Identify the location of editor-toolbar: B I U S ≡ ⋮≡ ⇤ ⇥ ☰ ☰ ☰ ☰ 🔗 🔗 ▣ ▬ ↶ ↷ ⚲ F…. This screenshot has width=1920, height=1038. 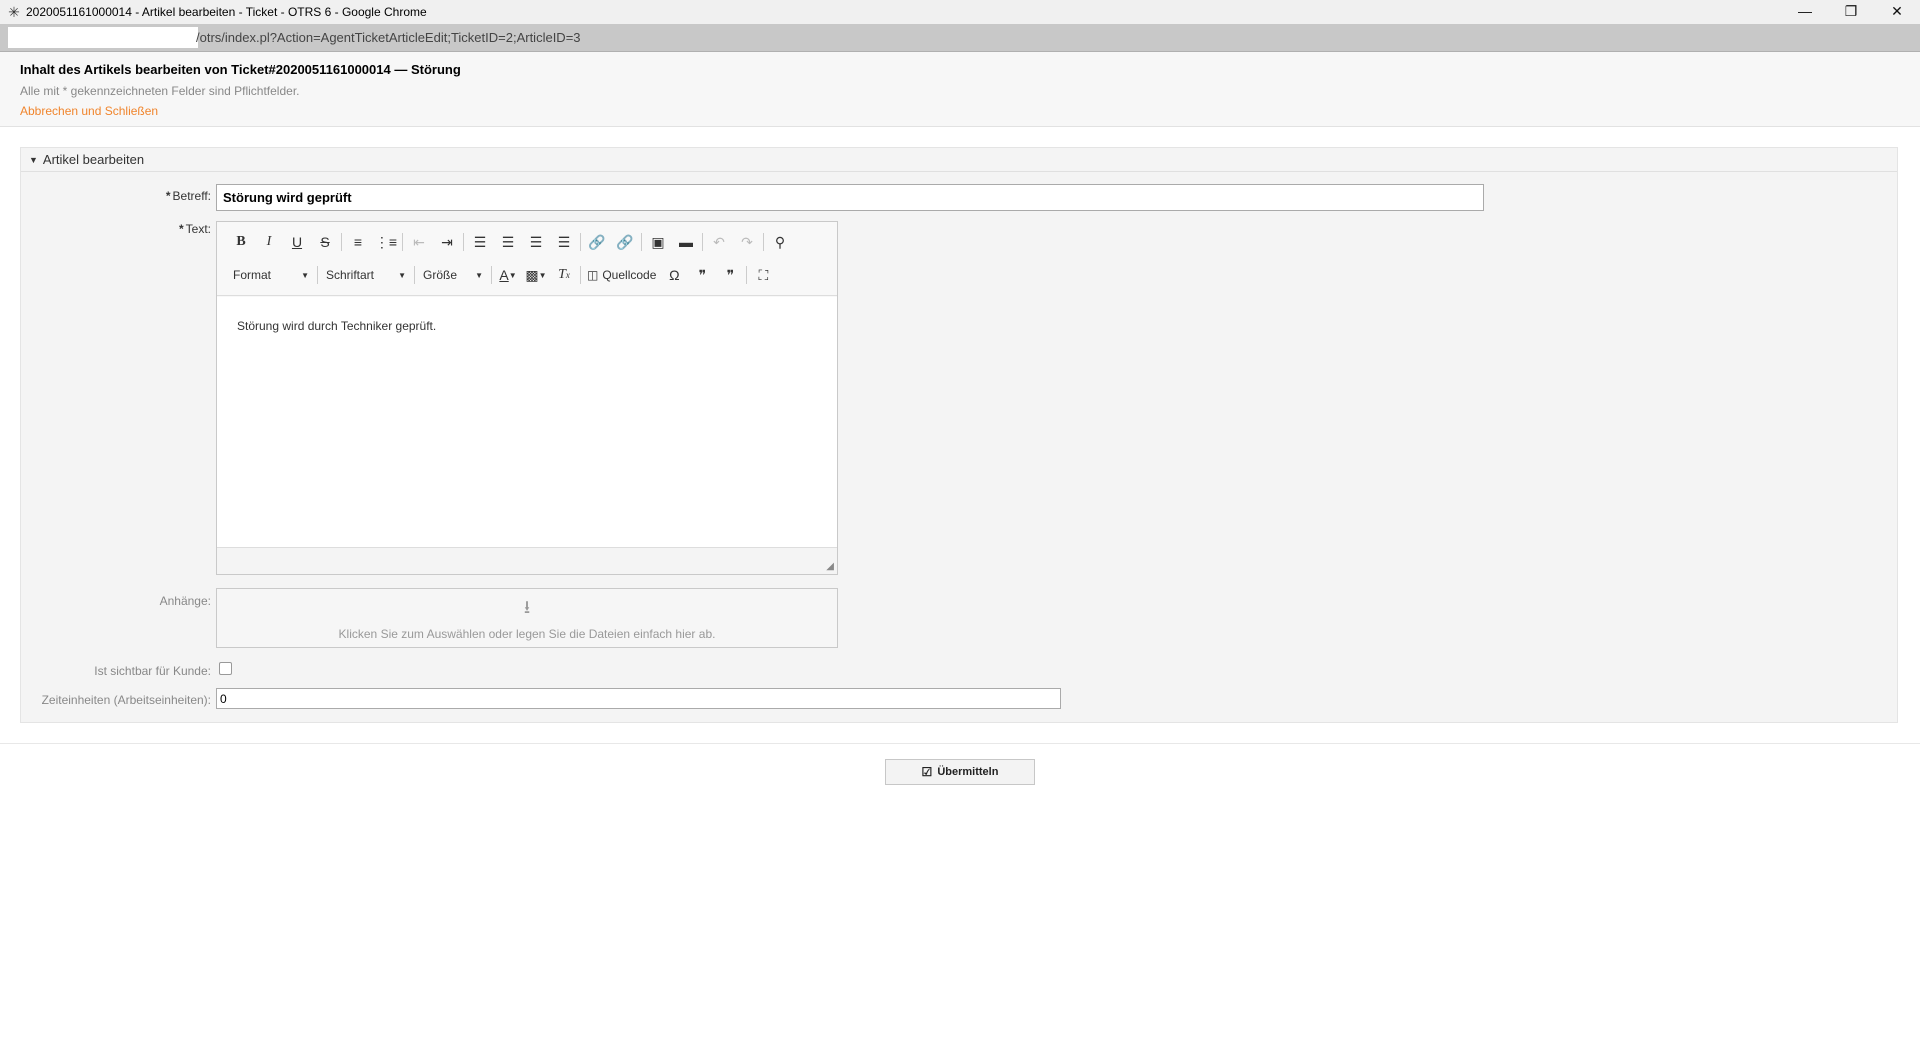
(527, 259).